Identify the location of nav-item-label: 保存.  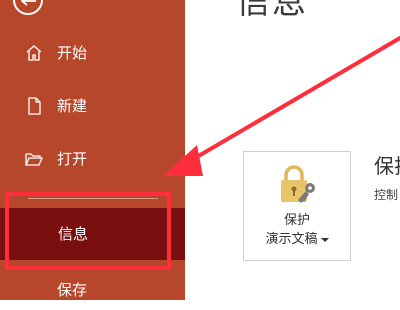
(72, 290).